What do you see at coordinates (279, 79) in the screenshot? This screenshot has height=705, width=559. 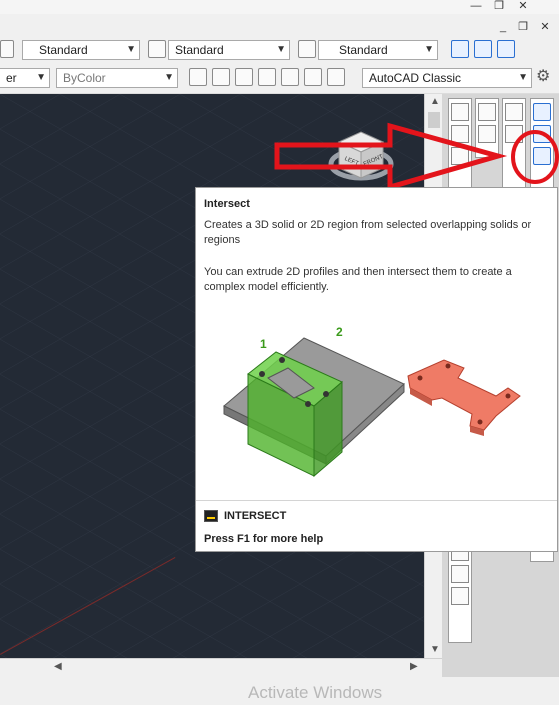 I see `properties-toolbar: er ▼ ByColor ▼ AutoCAD Classic ▼ ⚙` at bounding box center [279, 79].